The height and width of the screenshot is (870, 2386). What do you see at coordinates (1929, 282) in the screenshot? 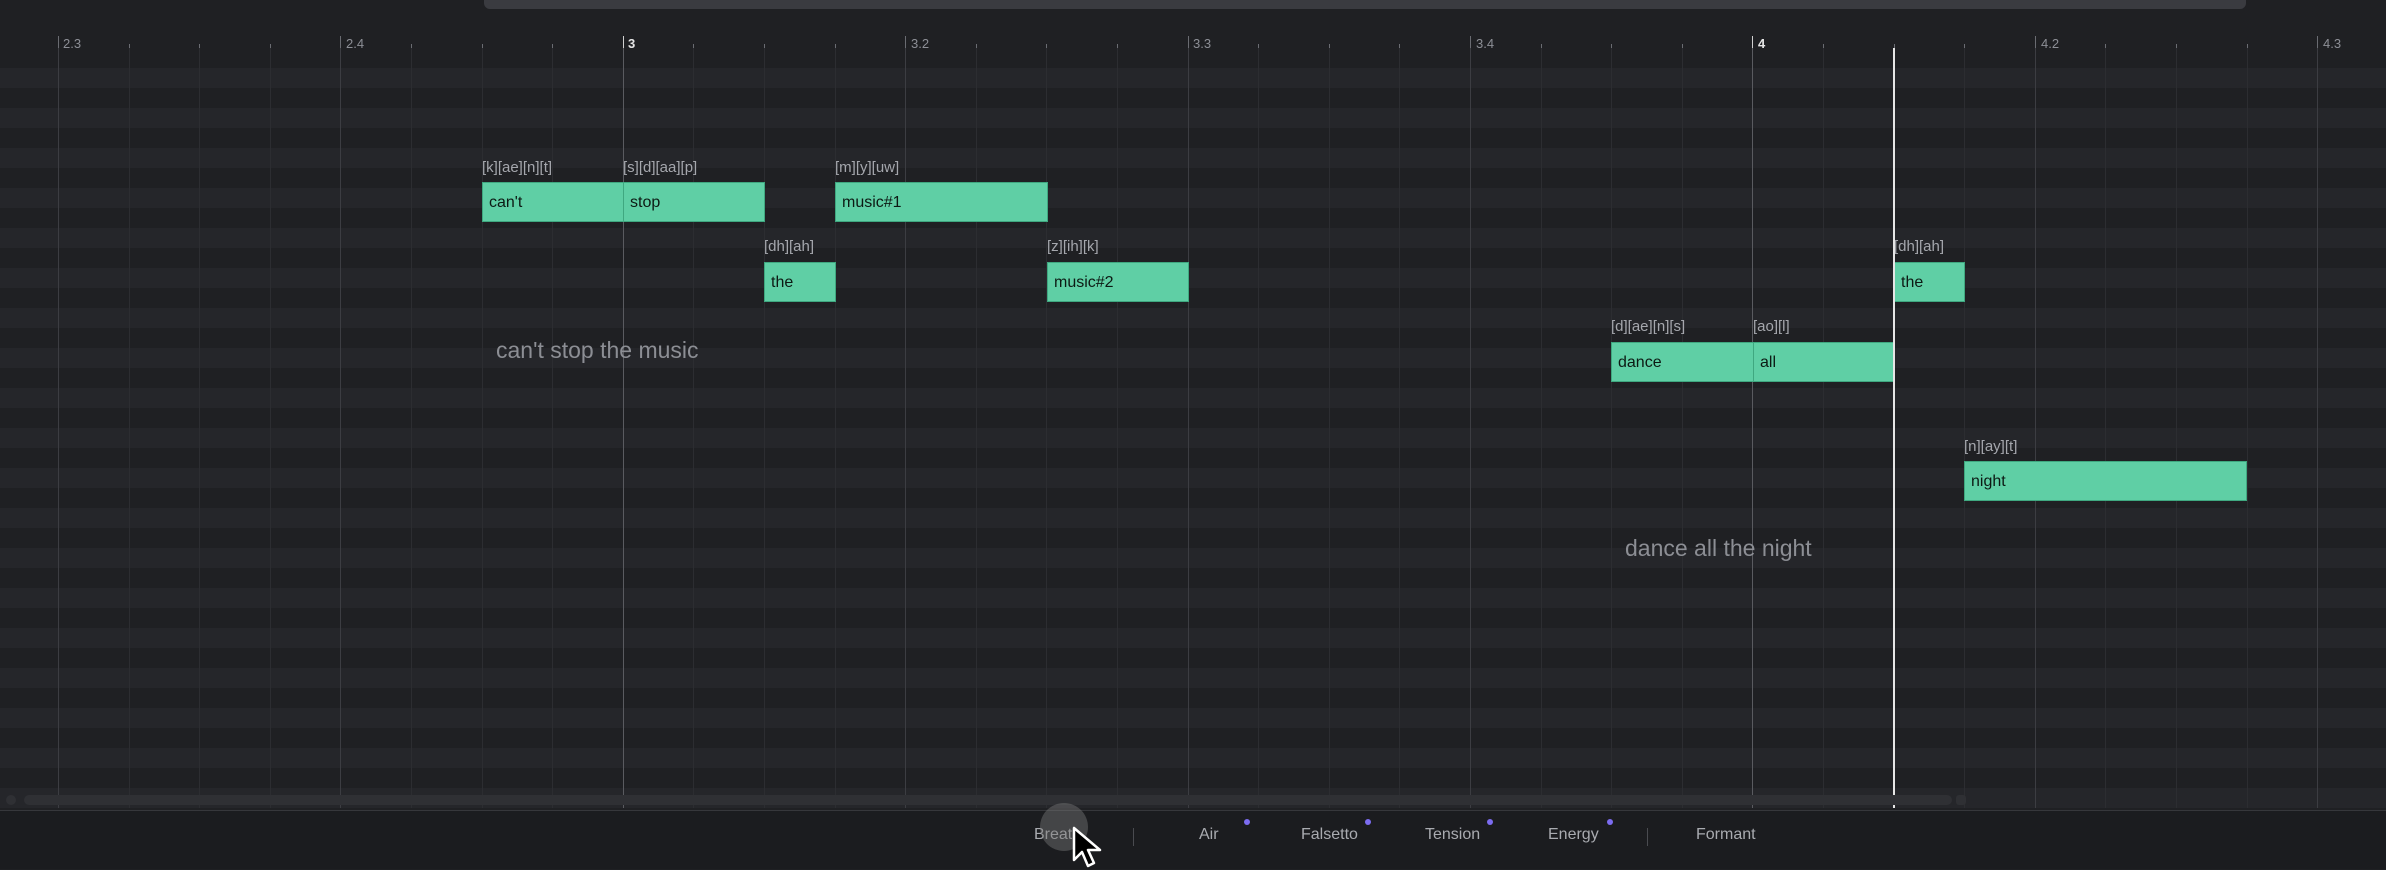
I see `note-the-2: the` at bounding box center [1929, 282].